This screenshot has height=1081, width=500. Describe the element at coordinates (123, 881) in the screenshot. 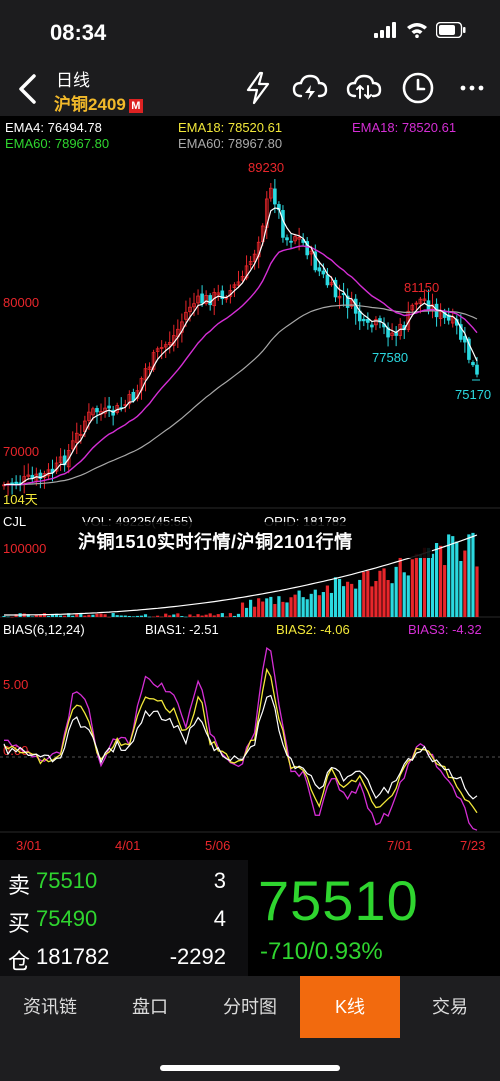

I see `sell-row: 卖 75510 3` at that location.